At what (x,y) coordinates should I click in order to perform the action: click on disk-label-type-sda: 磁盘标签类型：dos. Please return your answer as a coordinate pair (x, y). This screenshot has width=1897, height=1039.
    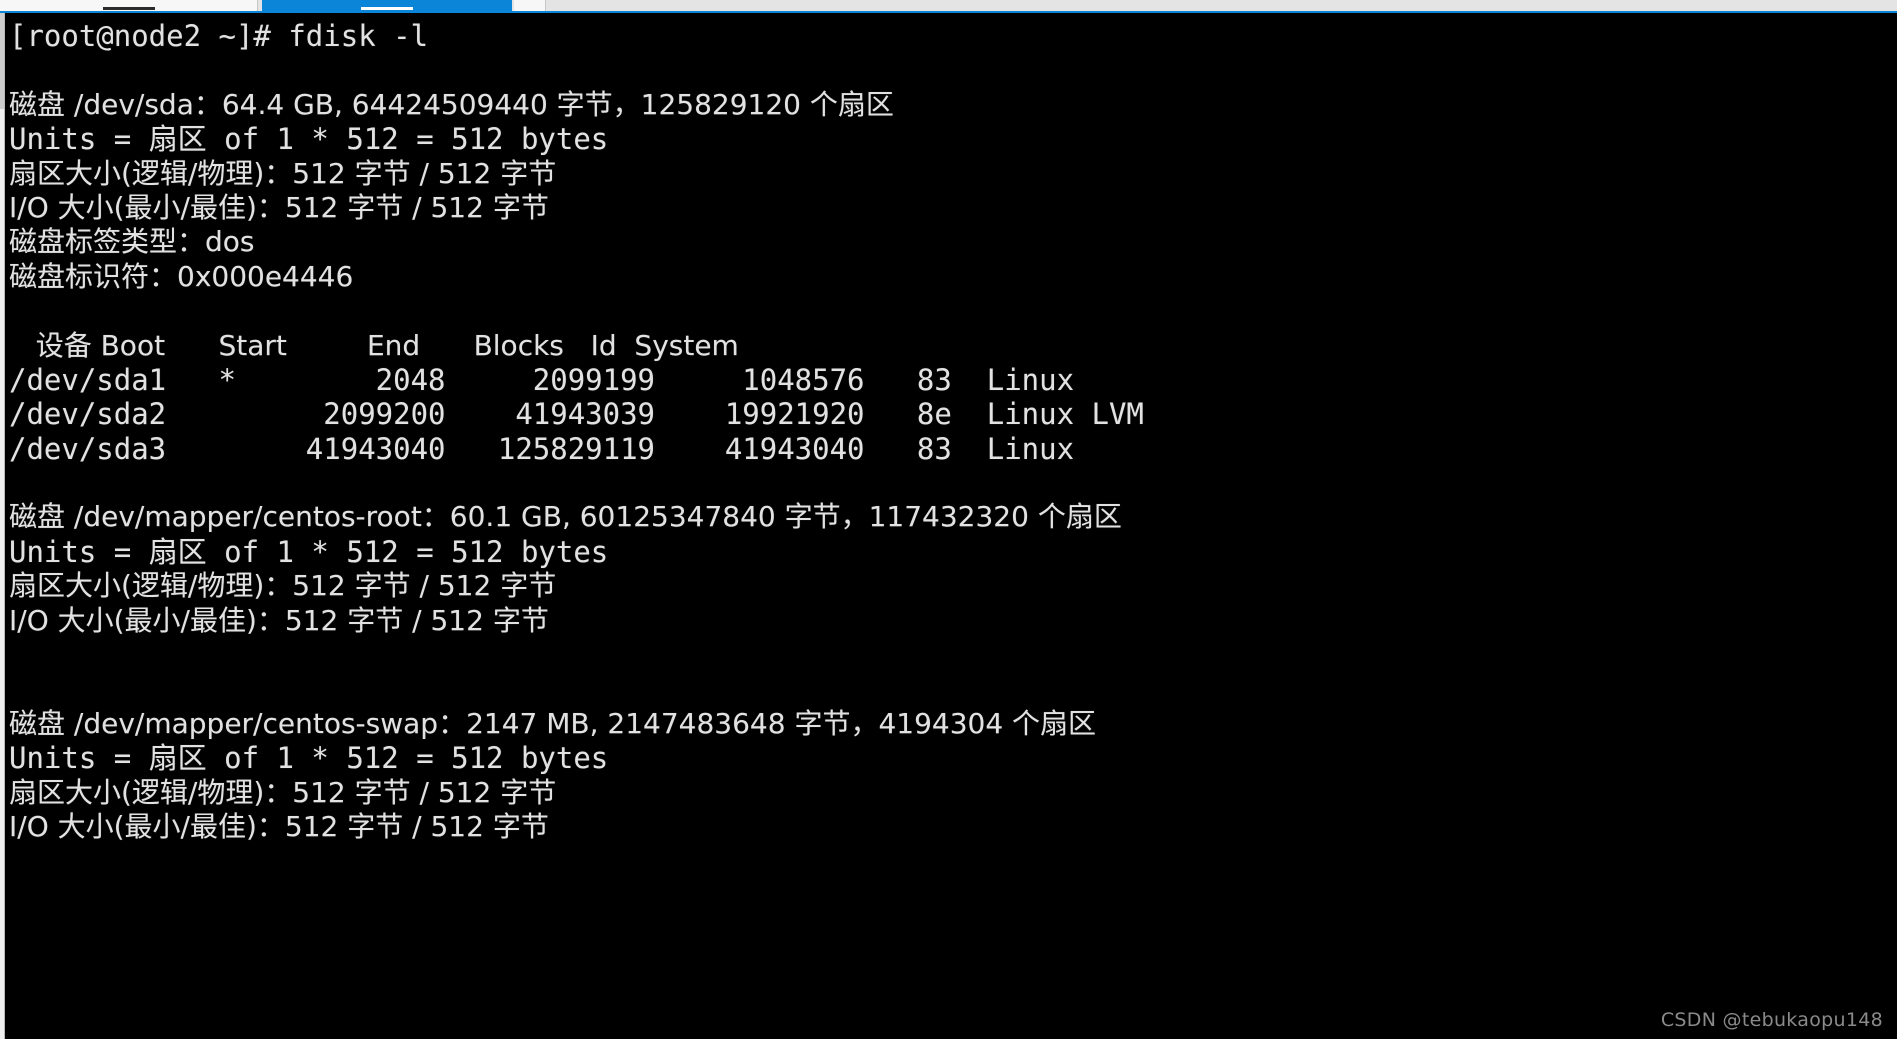
    Looking at the image, I should click on (132, 242).